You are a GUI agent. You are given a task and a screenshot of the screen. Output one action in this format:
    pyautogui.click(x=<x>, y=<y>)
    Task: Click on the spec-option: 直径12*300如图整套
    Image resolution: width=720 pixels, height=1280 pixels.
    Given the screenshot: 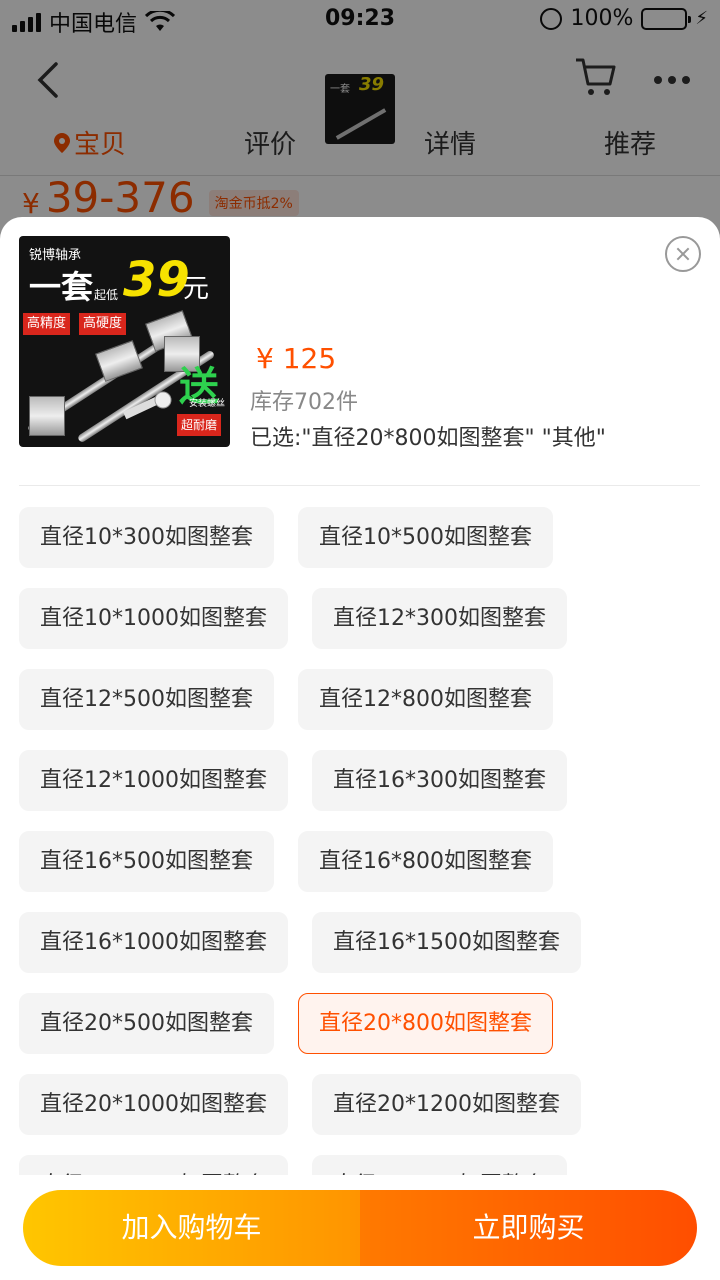 What is the action you would take?
    pyautogui.click(x=439, y=618)
    